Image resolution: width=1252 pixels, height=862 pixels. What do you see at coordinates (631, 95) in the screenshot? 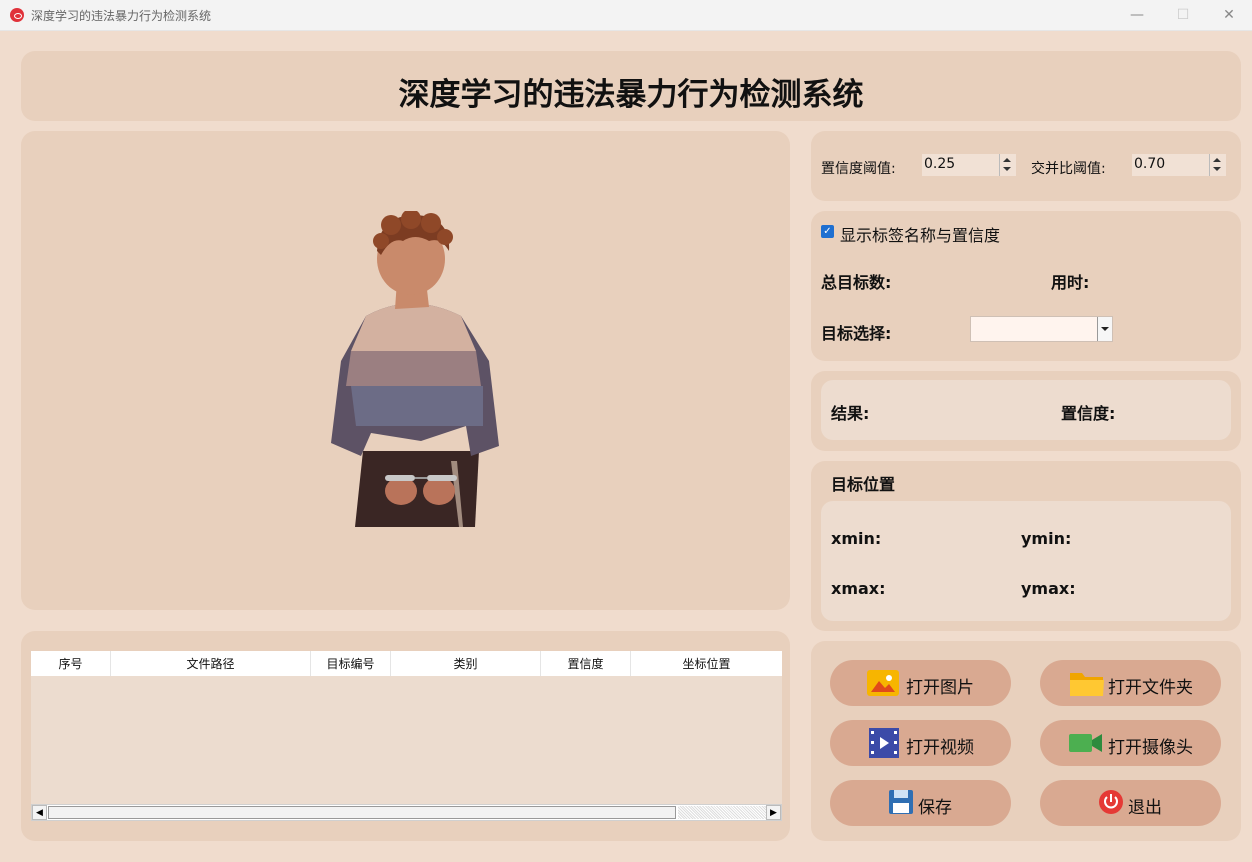
I see `page-title: 深度学习的违法暴力行为检测系统` at bounding box center [631, 95].